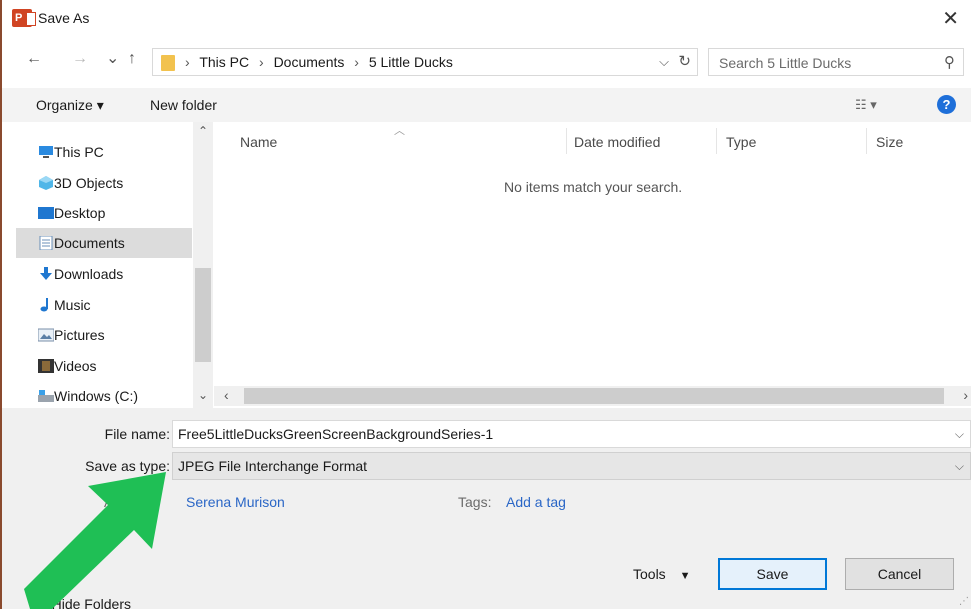  Describe the element at coordinates (664, 62) in the screenshot. I see `address-dropdown-chevron-icon: ⌵` at that location.